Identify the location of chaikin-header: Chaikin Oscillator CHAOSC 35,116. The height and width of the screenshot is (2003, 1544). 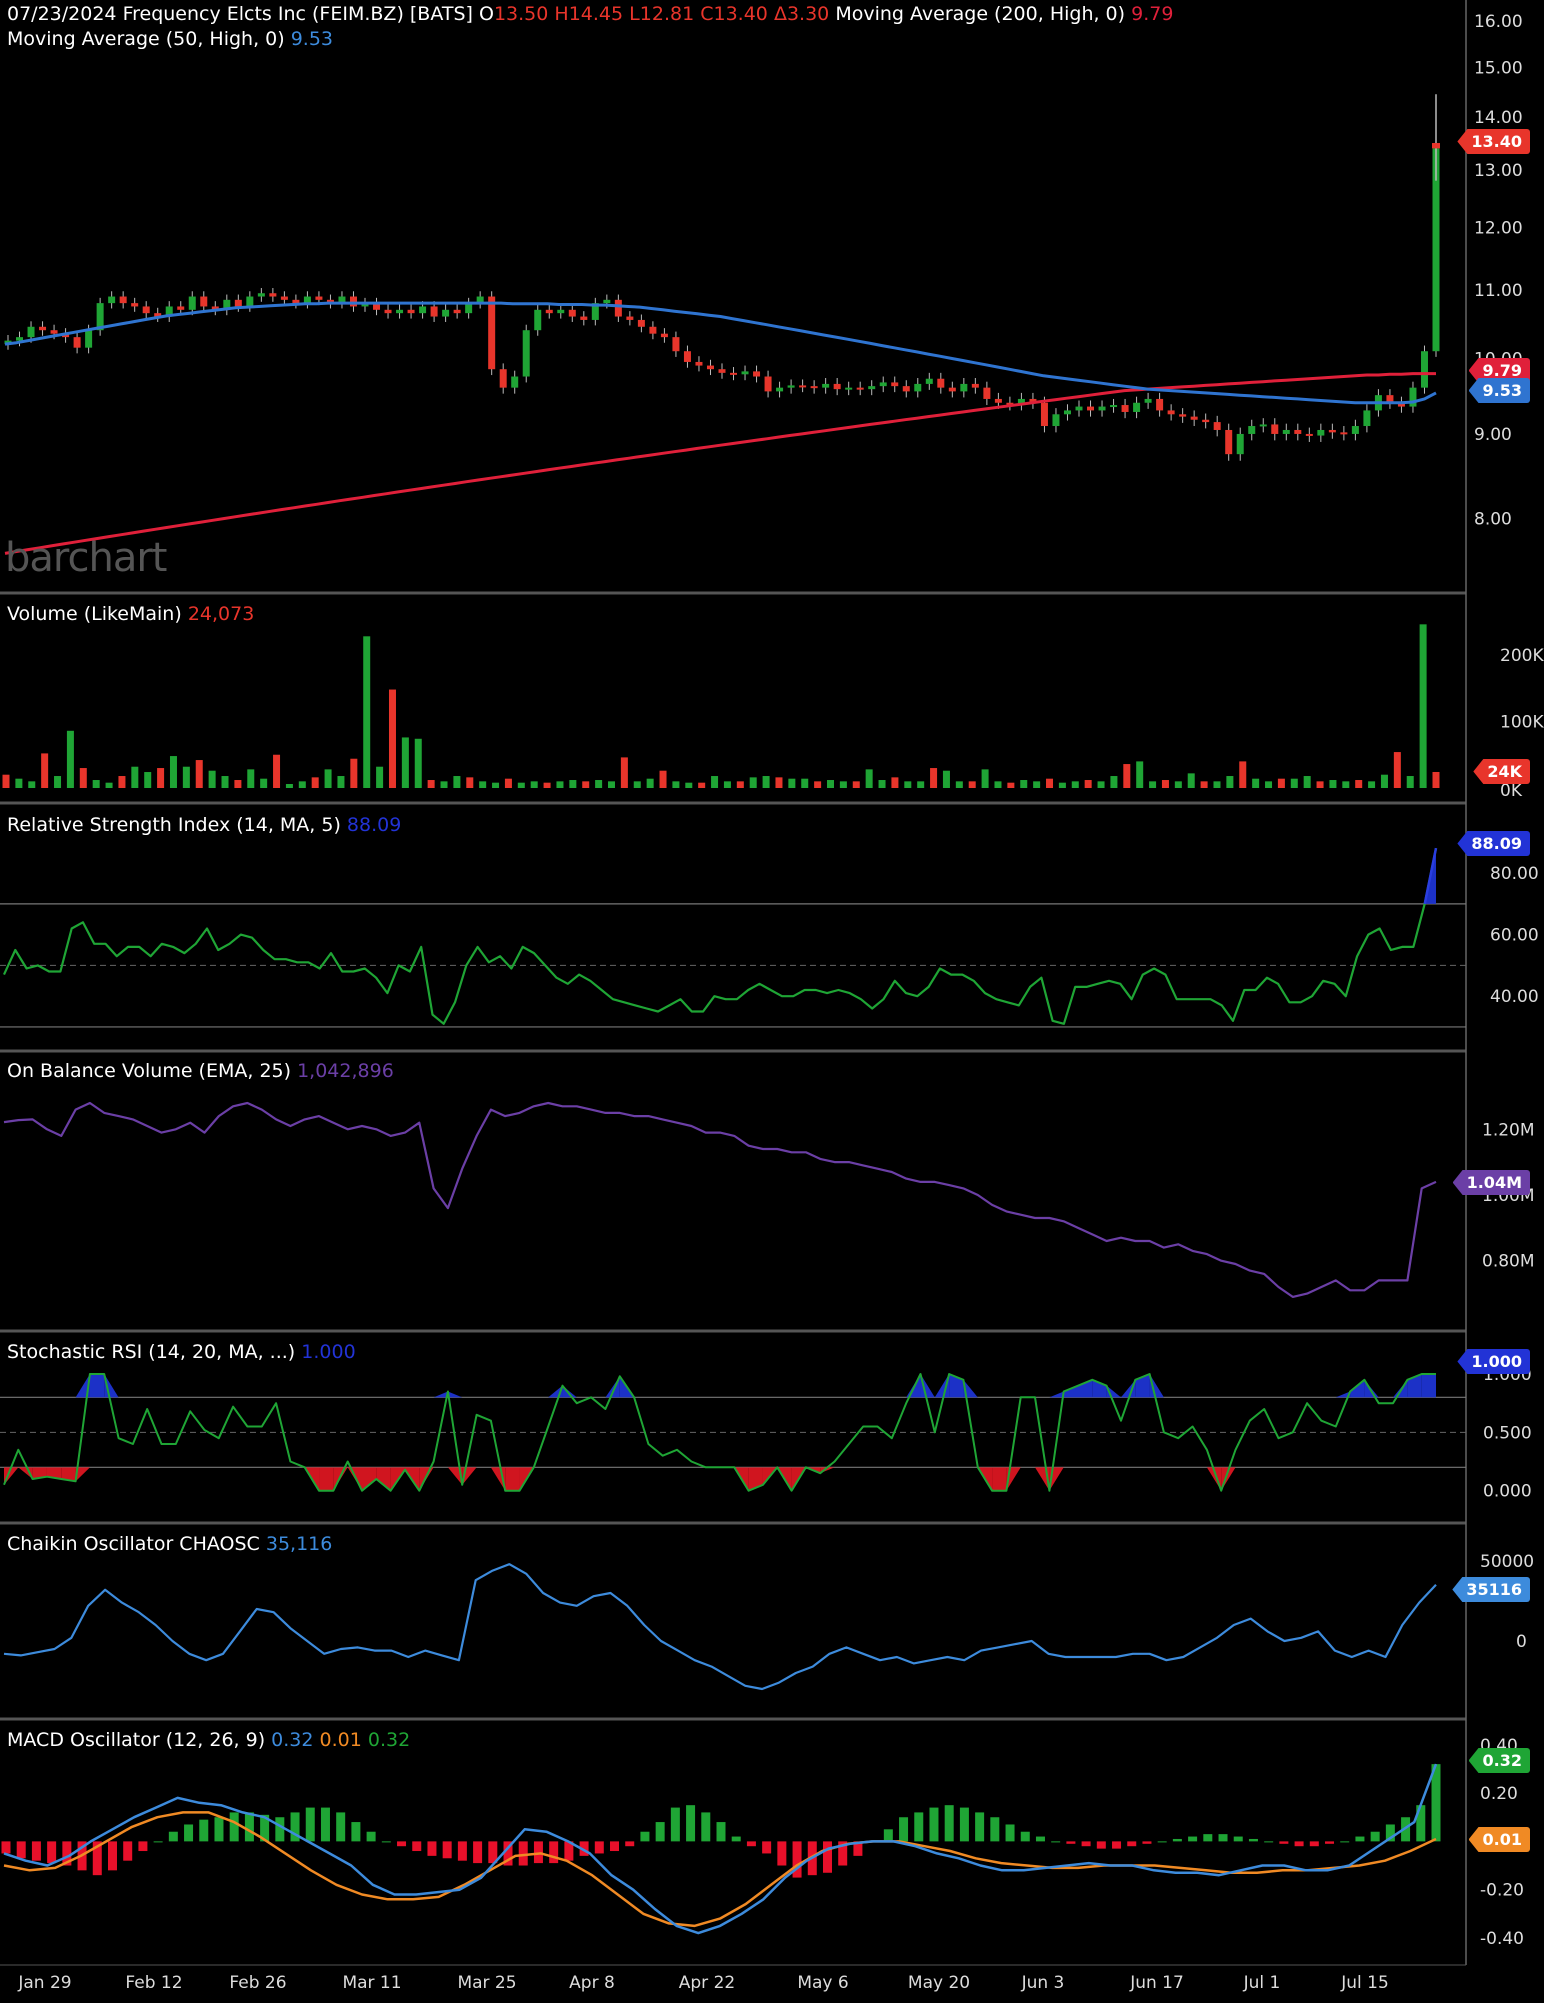
(169, 1544).